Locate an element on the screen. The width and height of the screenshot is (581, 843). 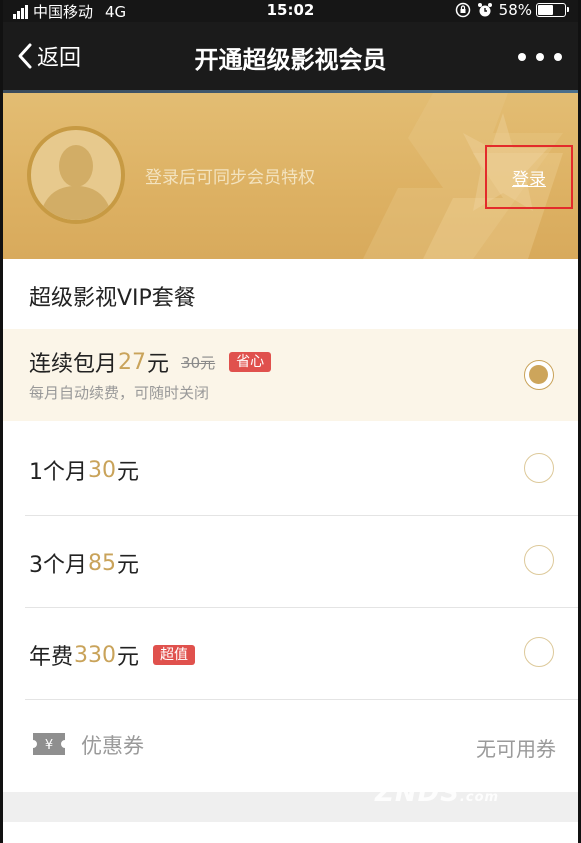
plan-row: 连续包月 27 元 30元 省心 is located at coordinates (150, 362).